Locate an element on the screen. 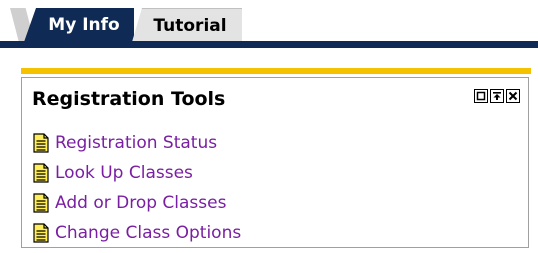  list-item: Registration Status is located at coordinates (136, 143).